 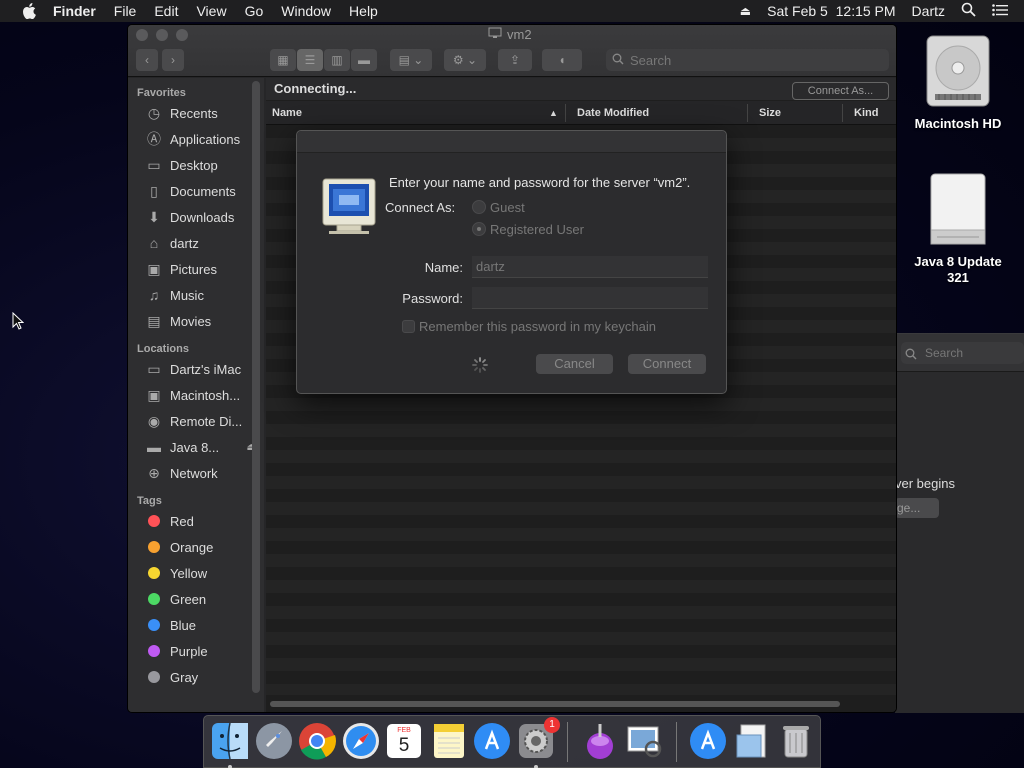 I want to click on registered-user-radio, so click(x=479, y=229).